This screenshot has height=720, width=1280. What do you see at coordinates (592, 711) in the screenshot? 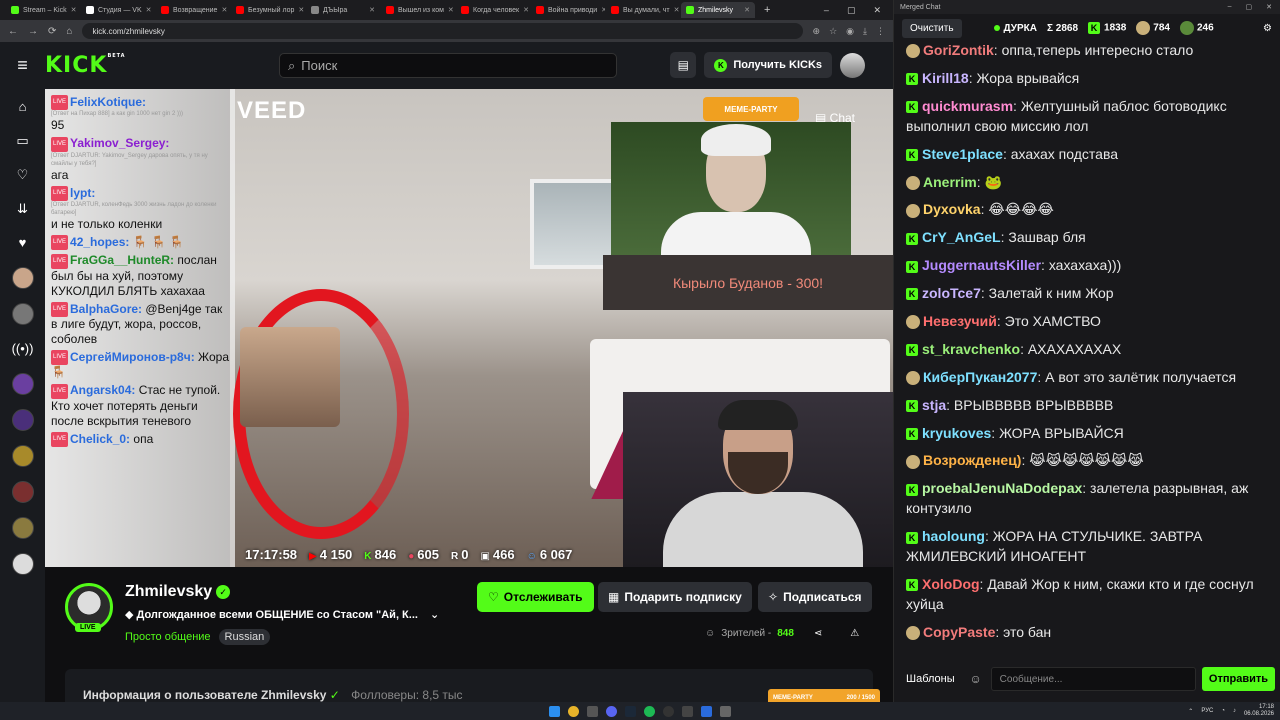
I see `explorer-icon` at bounding box center [592, 711].